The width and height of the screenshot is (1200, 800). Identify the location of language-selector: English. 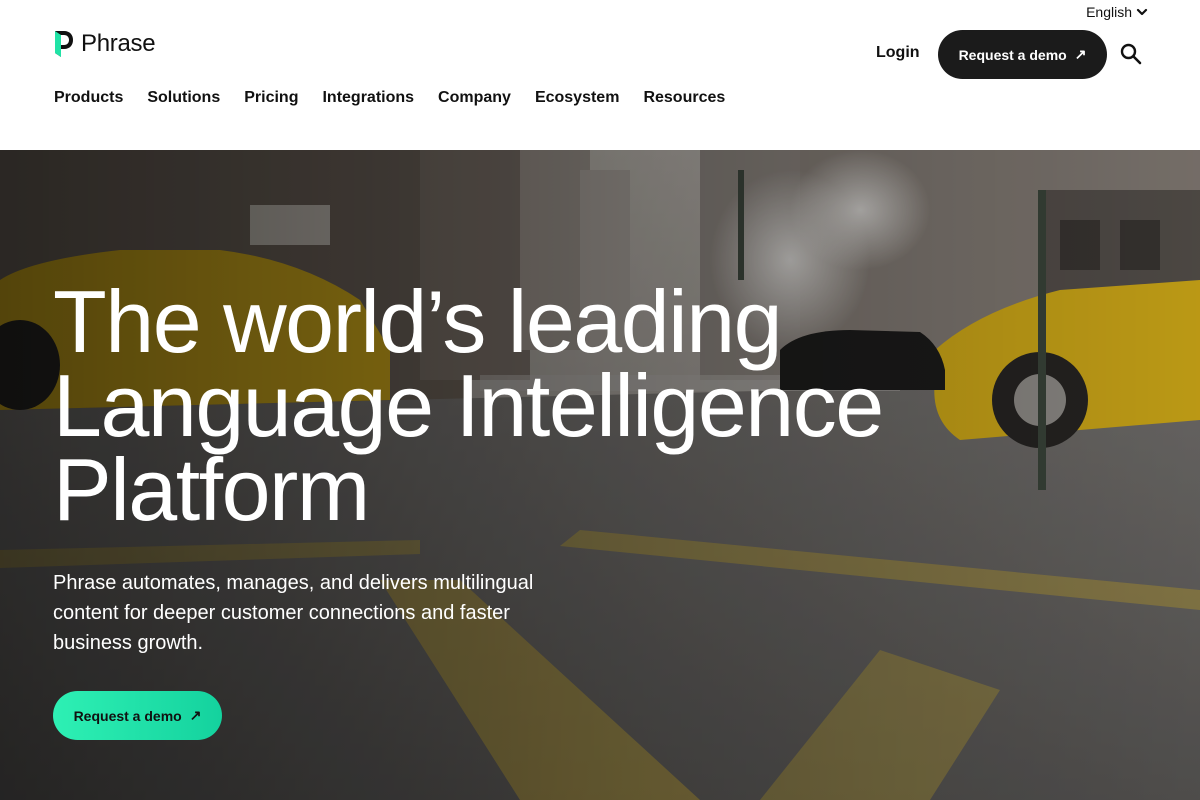
(1117, 12).